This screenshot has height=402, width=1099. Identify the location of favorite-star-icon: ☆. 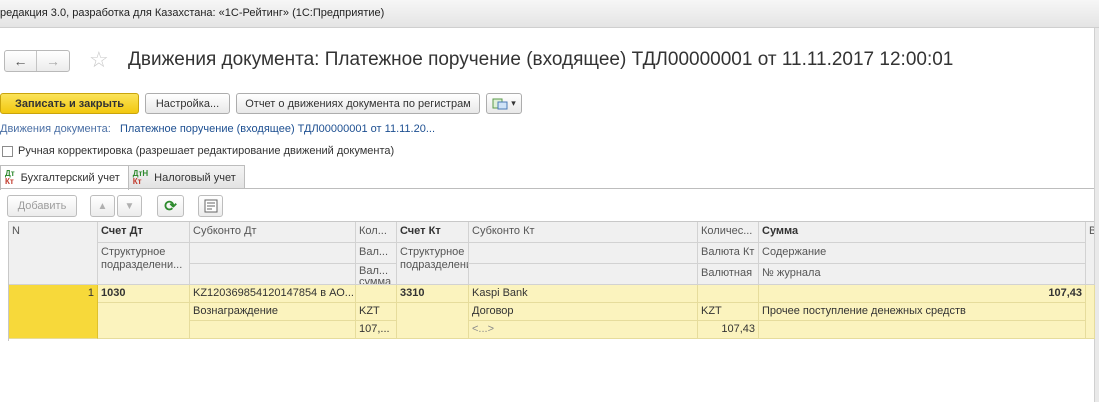
(99, 60).